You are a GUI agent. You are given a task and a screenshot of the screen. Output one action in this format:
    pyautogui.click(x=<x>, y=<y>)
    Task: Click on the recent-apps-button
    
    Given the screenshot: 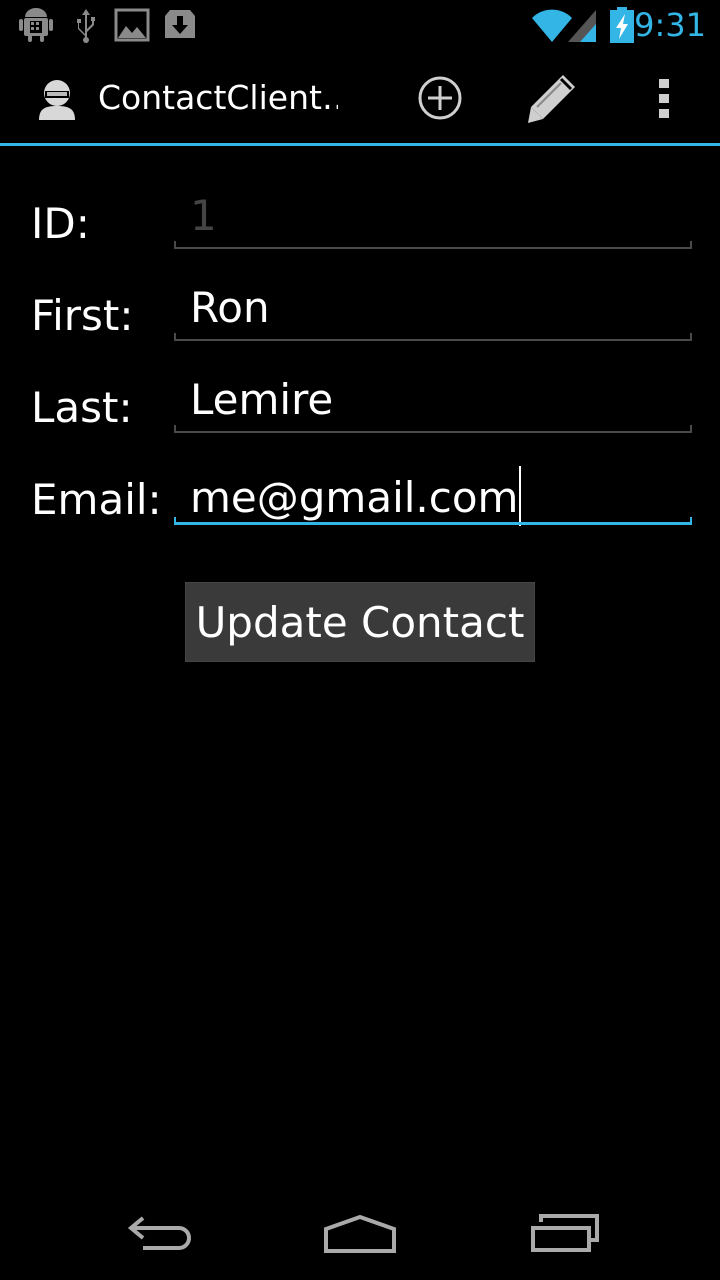 What is the action you would take?
    pyautogui.click(x=562, y=1234)
    